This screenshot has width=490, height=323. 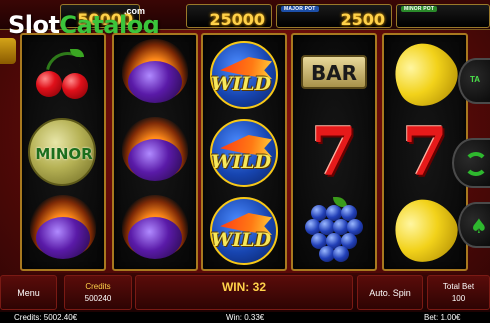 What do you see at coordinates (458, 292) in the screenshot?
I see `total-bet-button: Total Bet 100` at bounding box center [458, 292].